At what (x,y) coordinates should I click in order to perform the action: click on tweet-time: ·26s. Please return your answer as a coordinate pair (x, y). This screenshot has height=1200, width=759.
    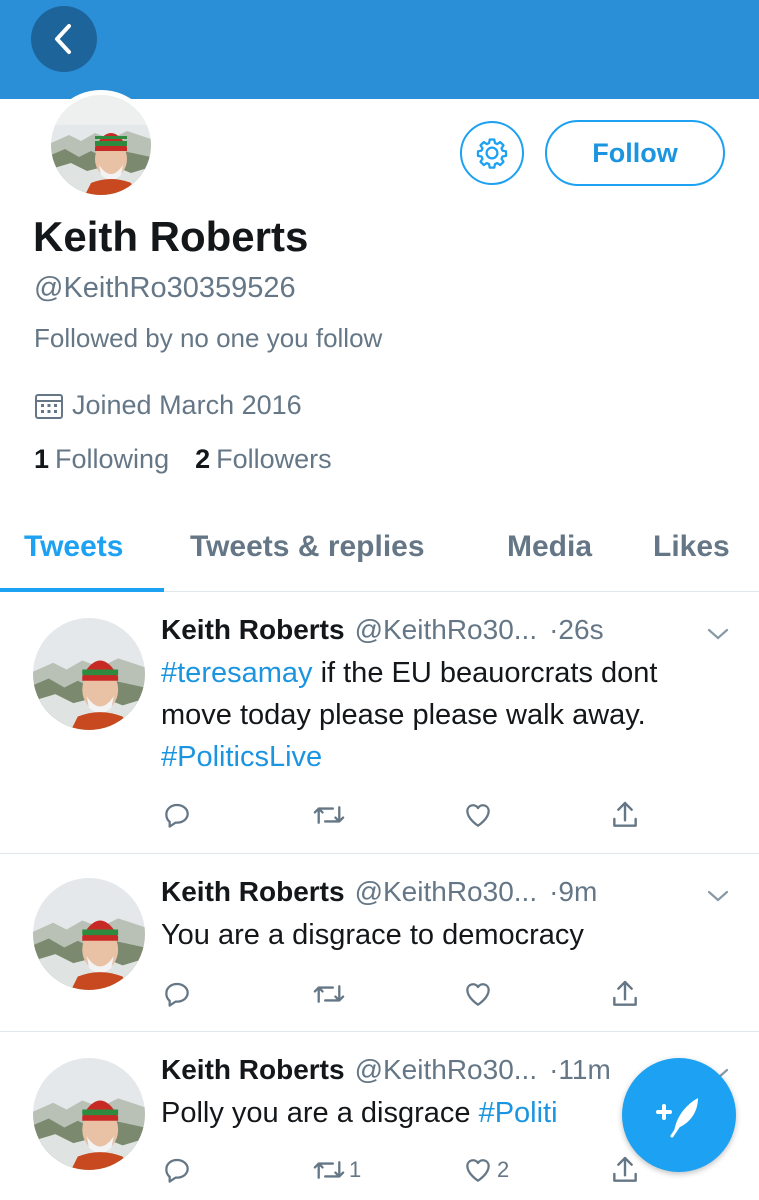
    Looking at the image, I should click on (576, 629).